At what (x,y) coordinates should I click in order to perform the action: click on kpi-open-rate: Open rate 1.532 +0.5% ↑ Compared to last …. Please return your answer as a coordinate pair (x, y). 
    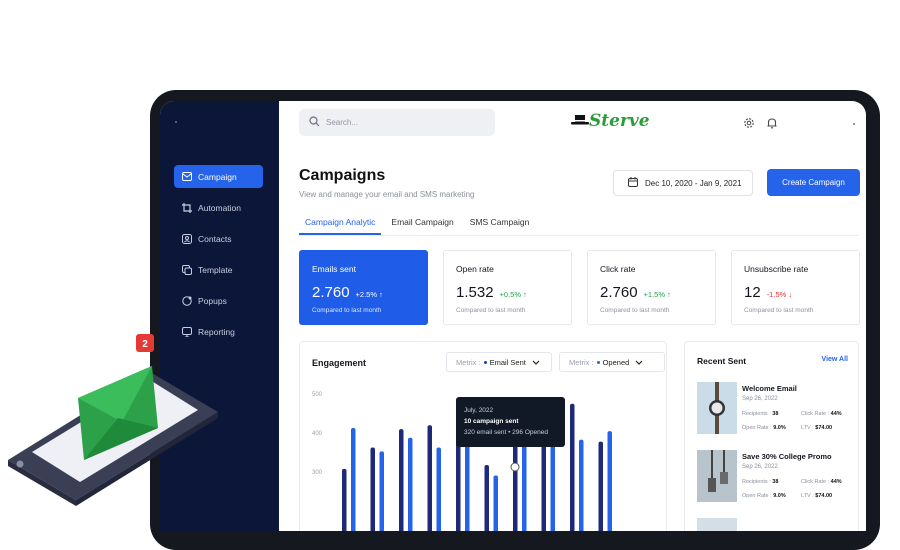
    Looking at the image, I should click on (507, 287).